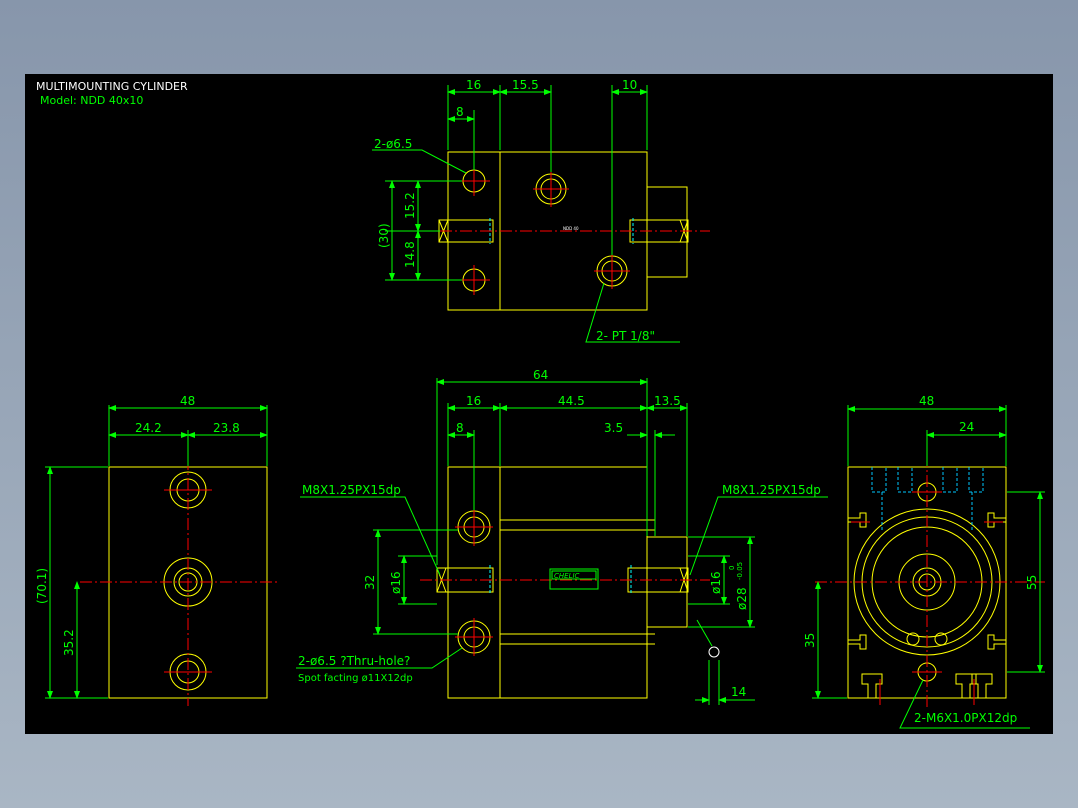 This screenshot has height=808, width=1078. What do you see at coordinates (473, 85) in the screenshot?
I see `dim-16-top: 16` at bounding box center [473, 85].